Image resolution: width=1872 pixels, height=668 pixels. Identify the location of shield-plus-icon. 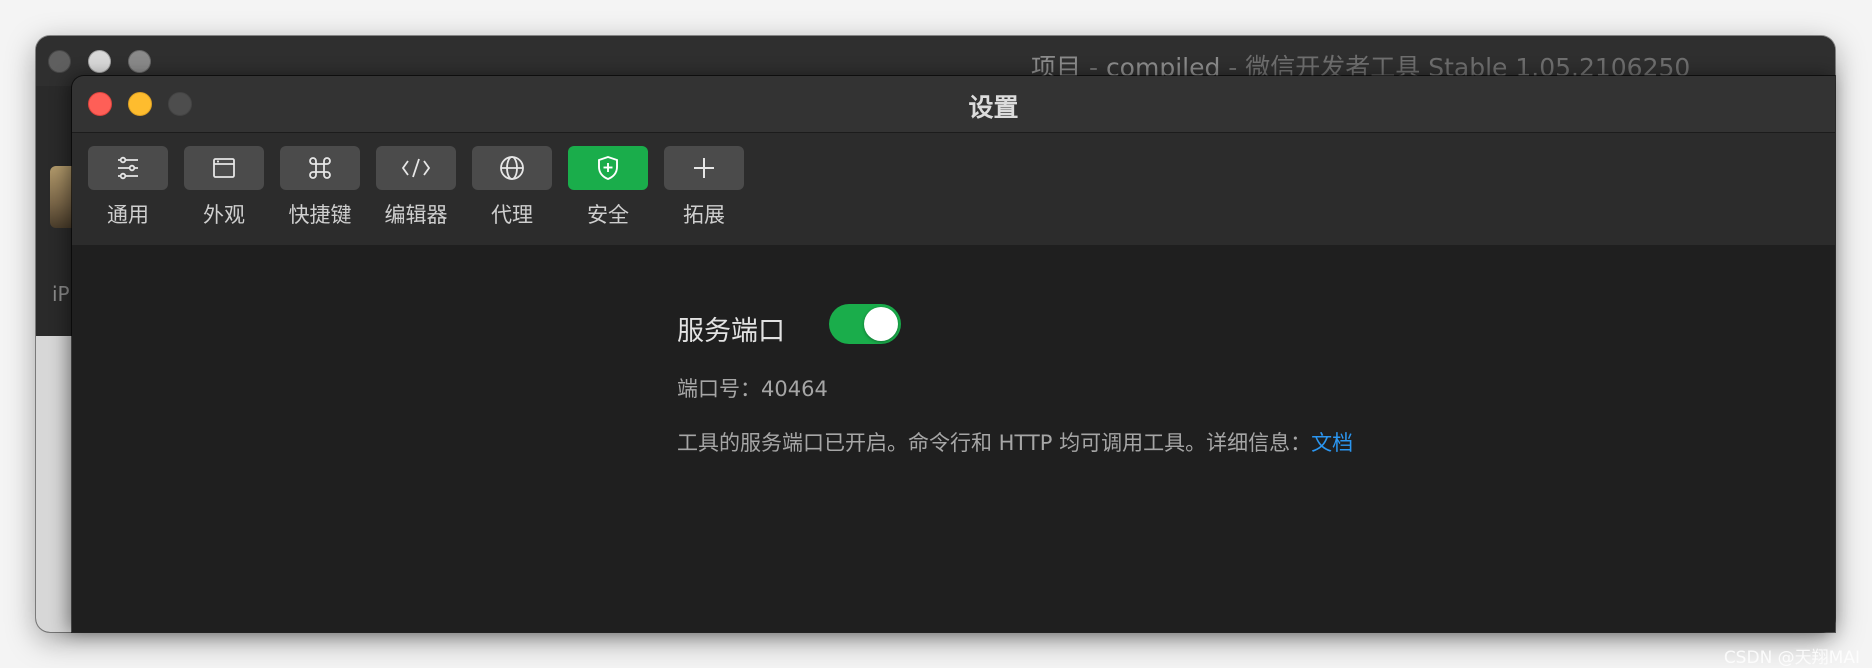
(608, 168).